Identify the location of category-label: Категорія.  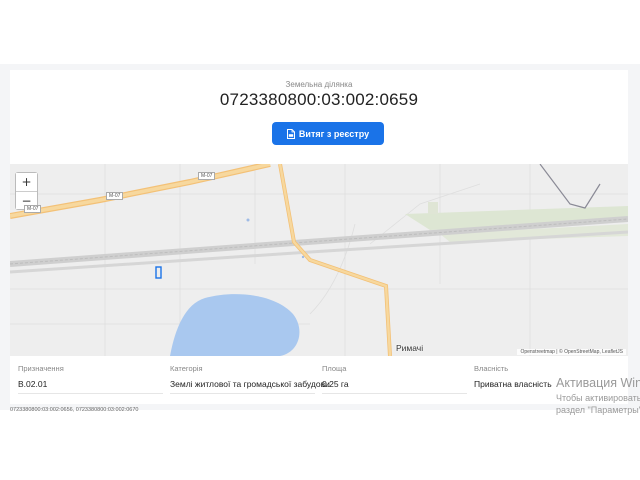
(186, 368).